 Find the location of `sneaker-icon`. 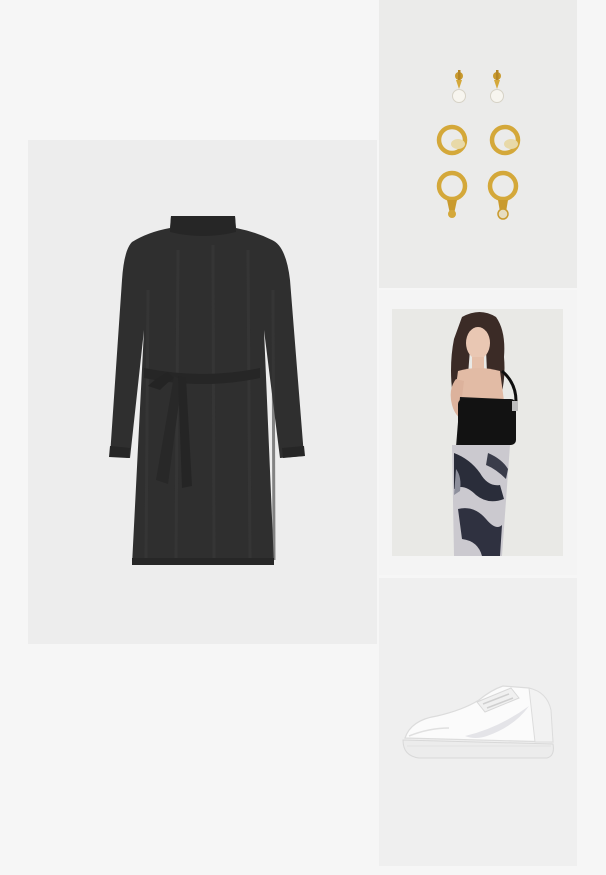

sneaker-icon is located at coordinates (478, 722).